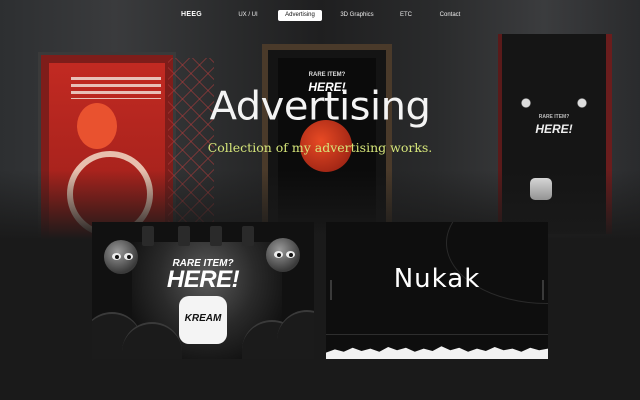  I want to click on seat-shape, so click(295, 334).